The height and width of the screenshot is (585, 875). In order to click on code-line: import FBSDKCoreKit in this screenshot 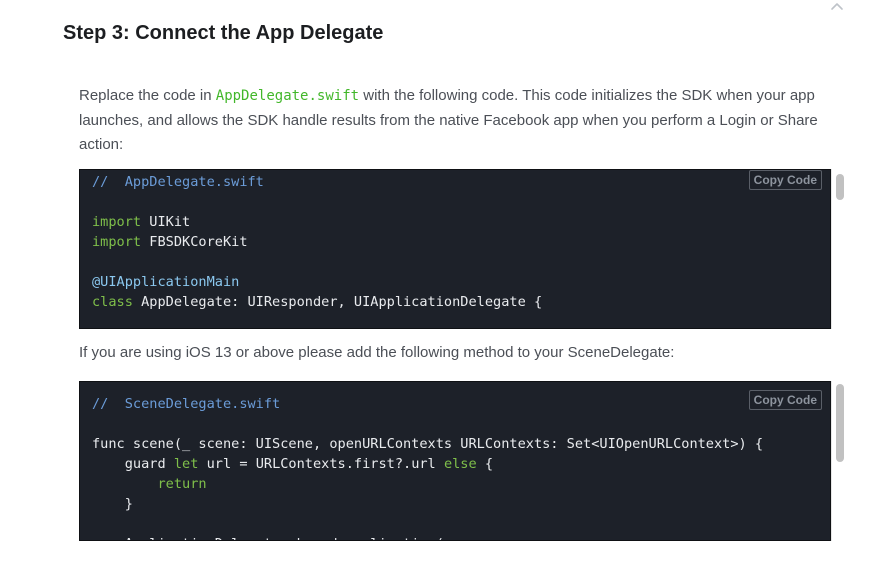, I will do `click(317, 242)`.